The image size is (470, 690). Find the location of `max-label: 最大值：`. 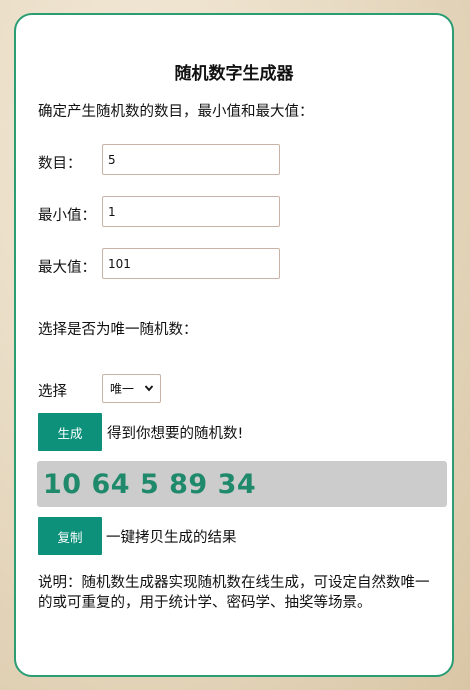

max-label: 最大值： is located at coordinates (67, 268).